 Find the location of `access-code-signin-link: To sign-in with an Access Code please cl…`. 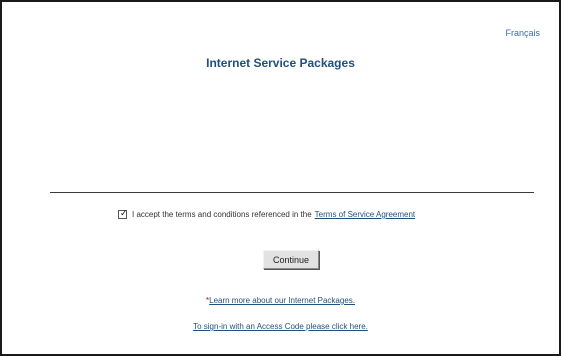

access-code-signin-link: To sign-in with an Access Code please cl… is located at coordinates (280, 326).